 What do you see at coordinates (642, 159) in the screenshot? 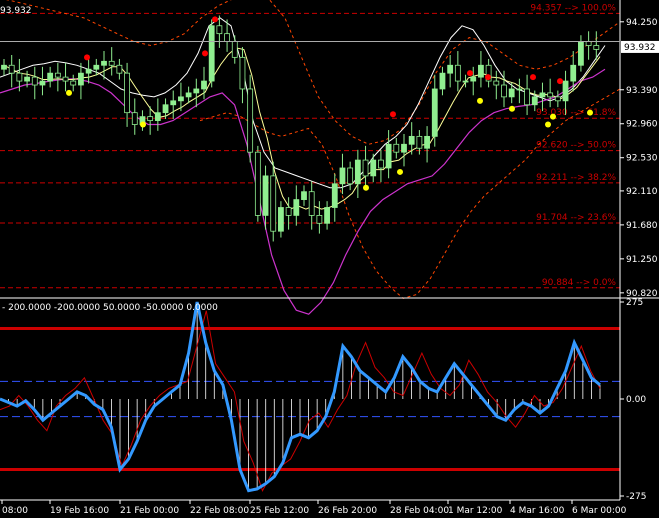
I see `price-tick-label: 92.530` at bounding box center [642, 159].